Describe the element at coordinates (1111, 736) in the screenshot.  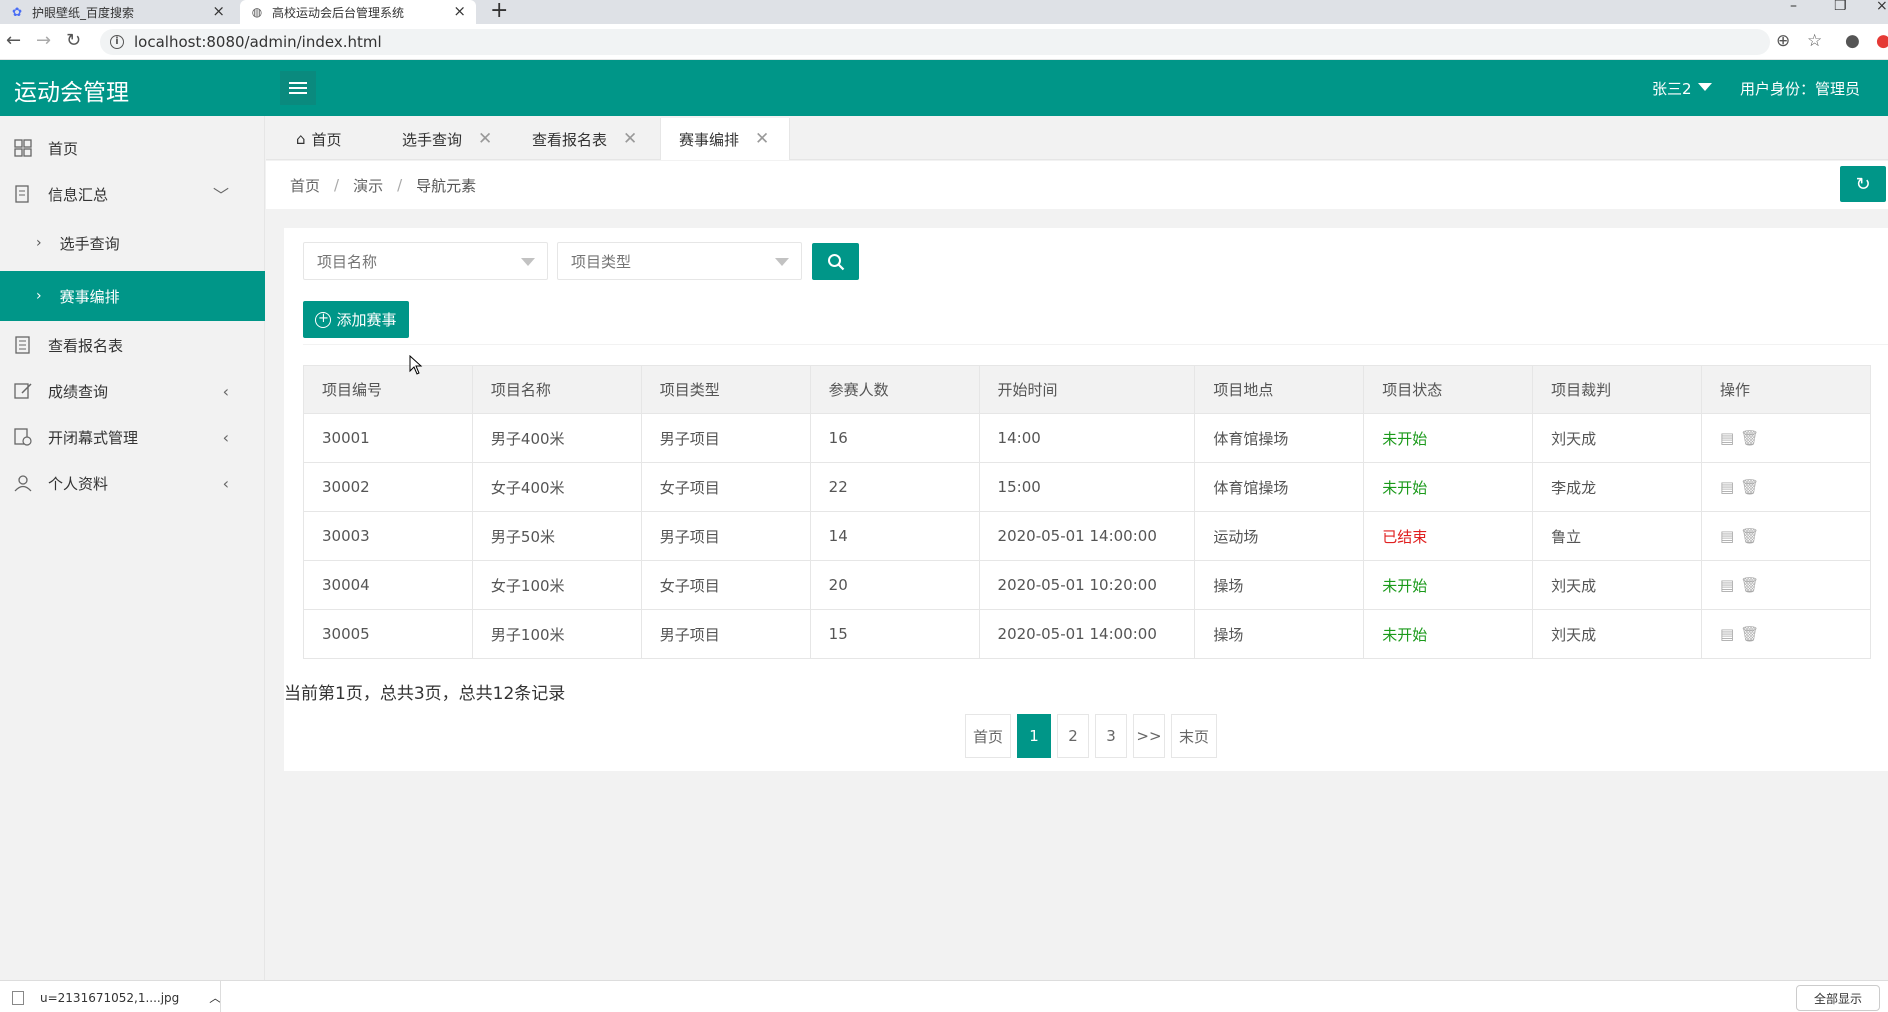
I see `page-3: 3` at that location.